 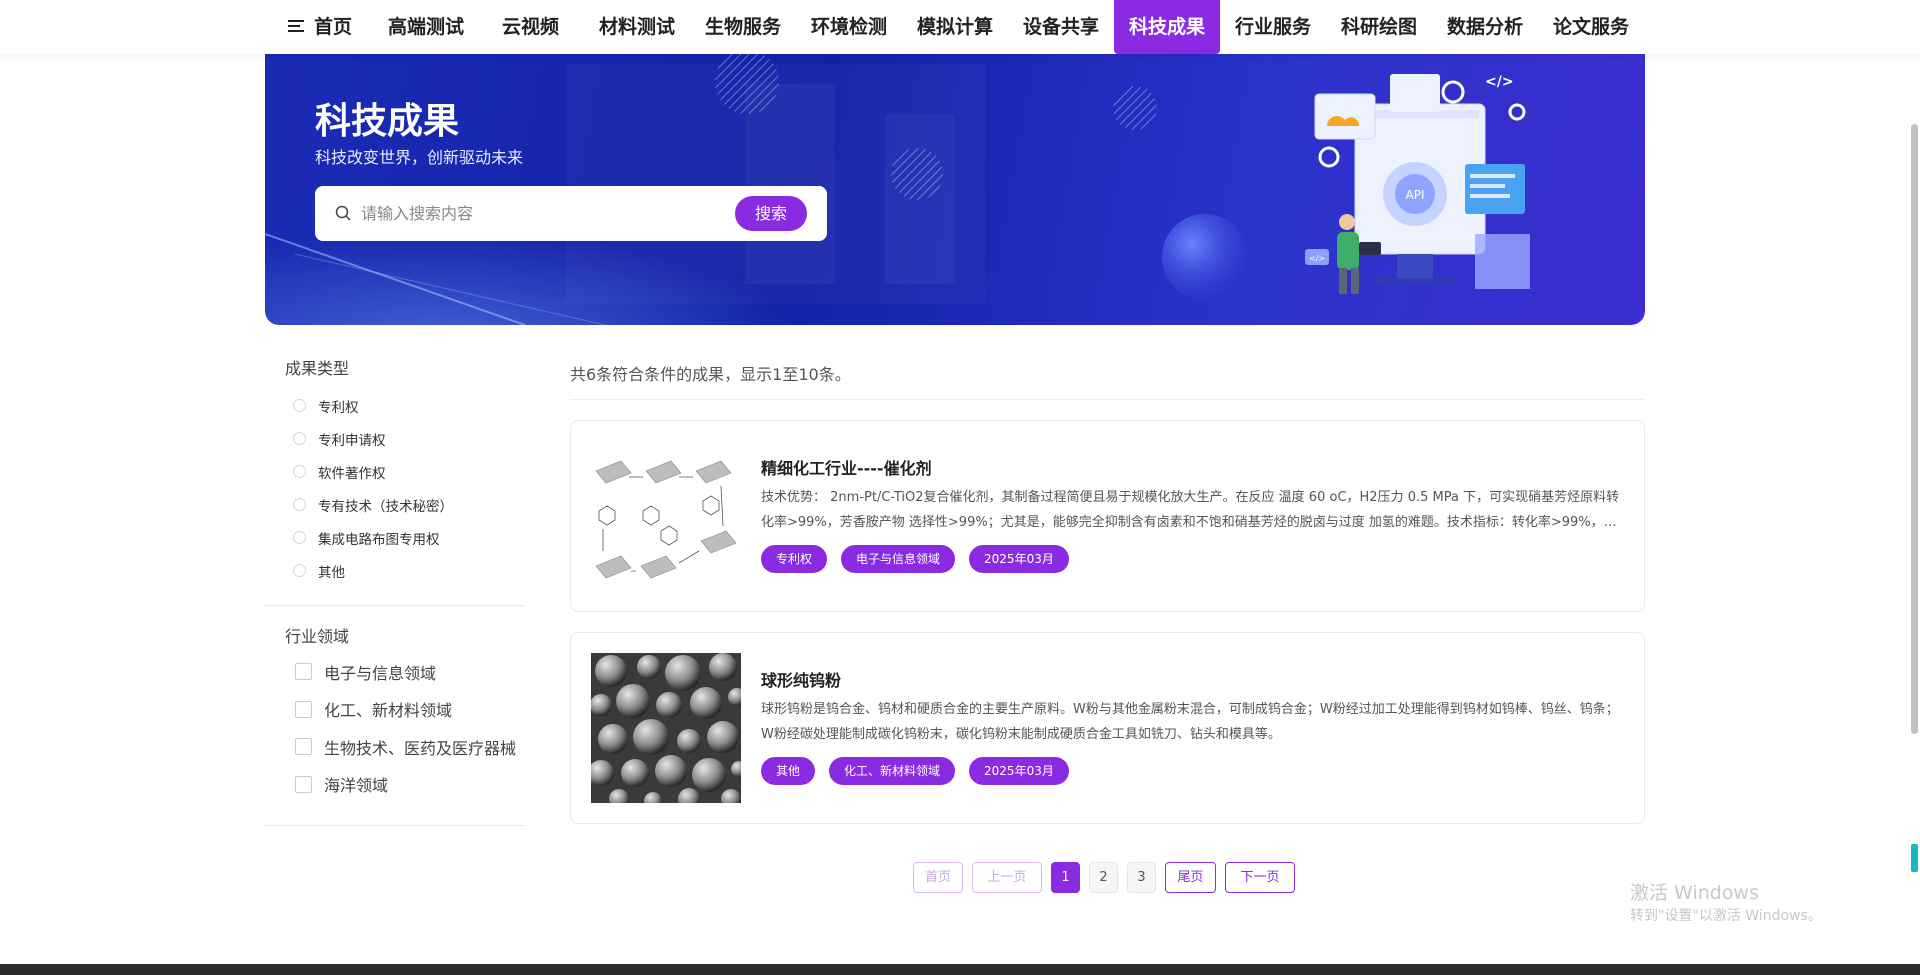 What do you see at coordinates (426, 27) in the screenshot?
I see `nav-item-high-end-testing: 高端测试` at bounding box center [426, 27].